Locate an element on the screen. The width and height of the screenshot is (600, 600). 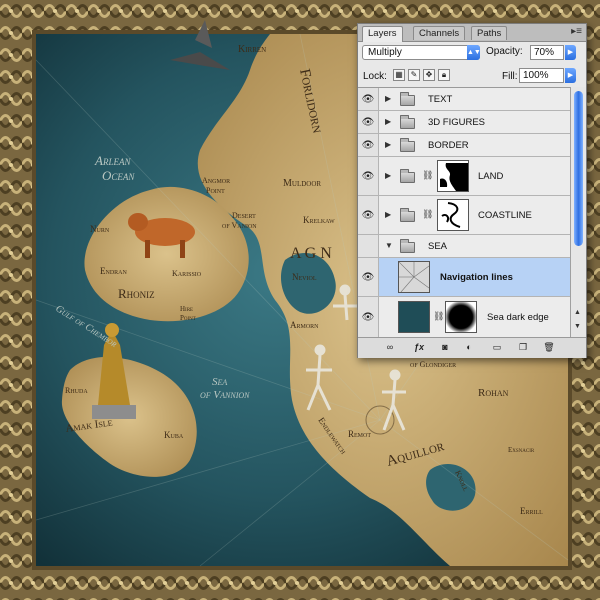
map-label-hire: Hire is located at coordinates (186, 309).